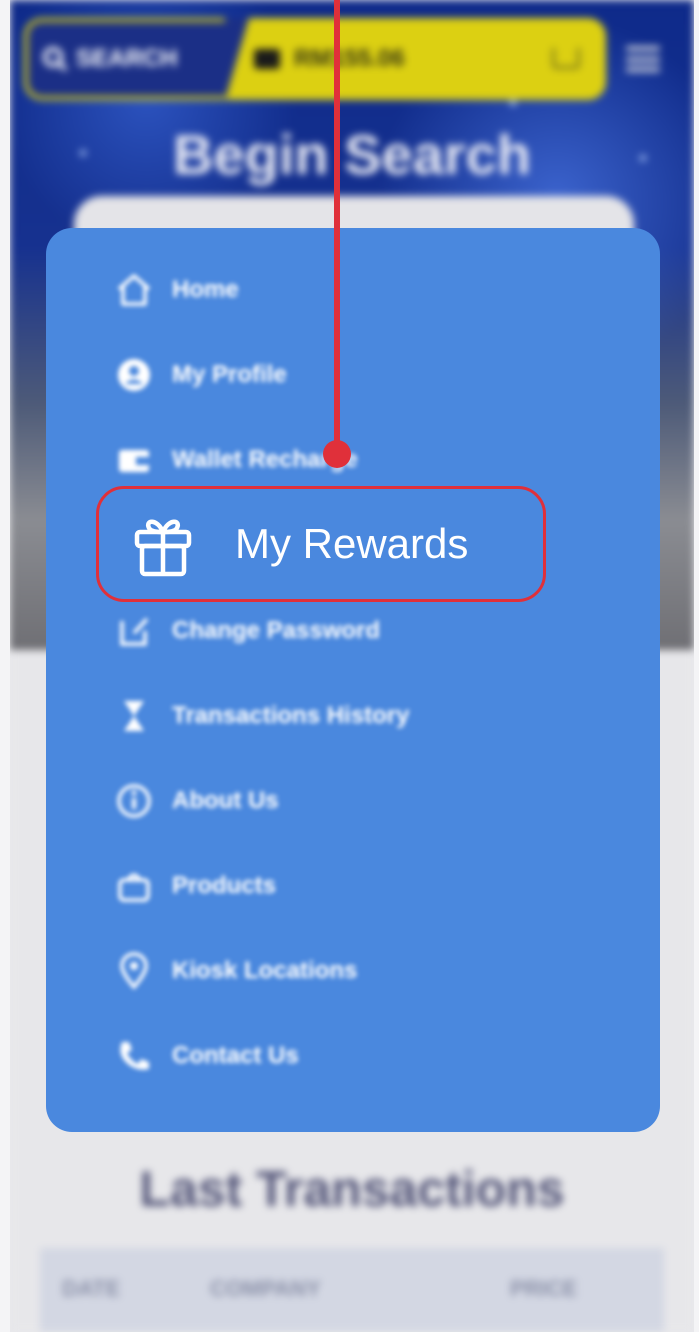 This screenshot has height=1332, width=699. Describe the element at coordinates (225, 800) in the screenshot. I see `menu-item-label: About Us` at that location.